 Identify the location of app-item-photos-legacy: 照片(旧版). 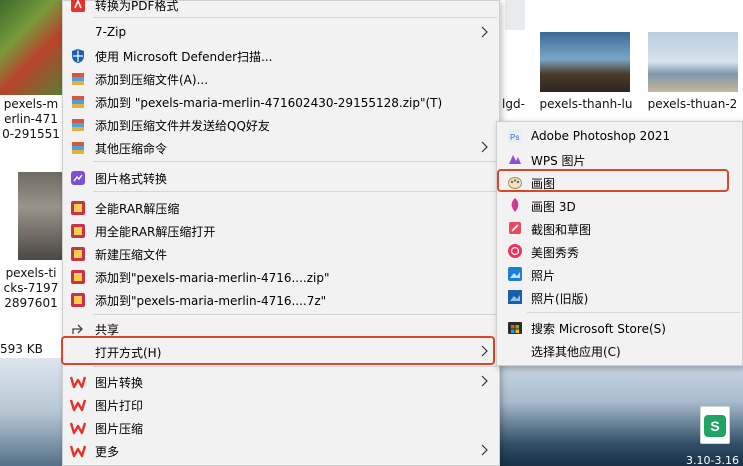
(619, 296).